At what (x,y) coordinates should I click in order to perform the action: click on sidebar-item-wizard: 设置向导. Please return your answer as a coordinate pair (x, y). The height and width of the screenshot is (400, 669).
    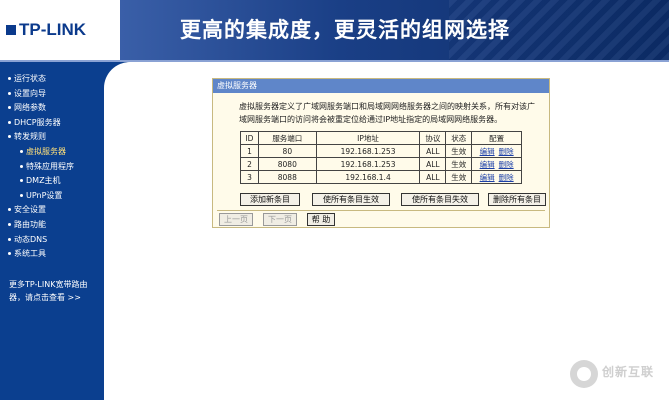
    Looking at the image, I should click on (41, 94).